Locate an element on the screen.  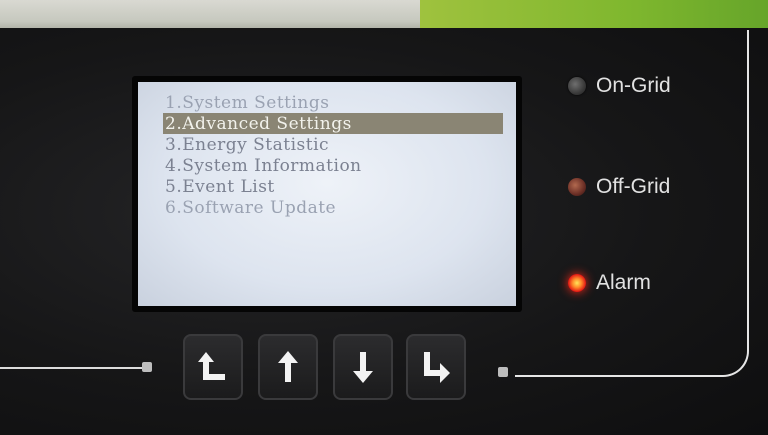
on-grid-label: On-Grid is located at coordinates (633, 85).